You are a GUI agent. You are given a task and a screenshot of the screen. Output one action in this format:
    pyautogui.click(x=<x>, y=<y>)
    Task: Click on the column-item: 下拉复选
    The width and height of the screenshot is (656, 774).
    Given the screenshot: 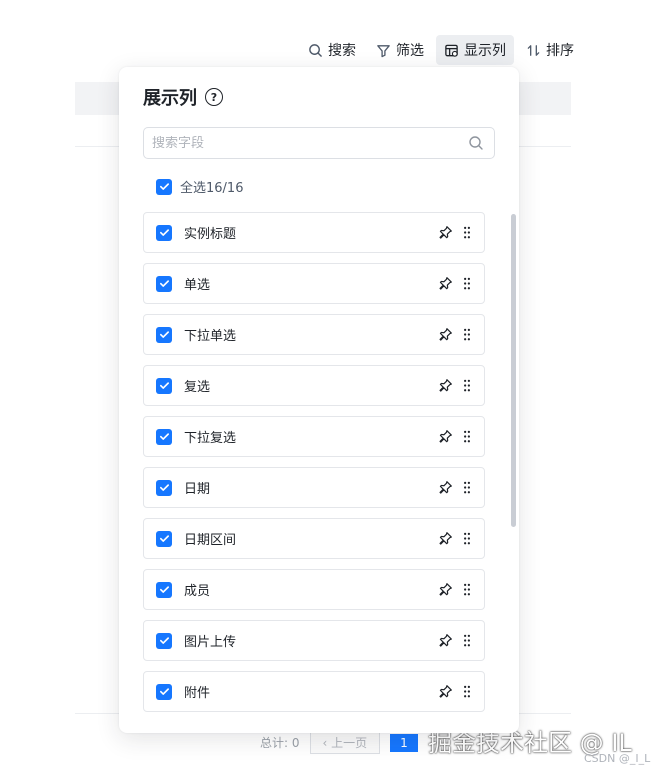 What is the action you would take?
    pyautogui.click(x=314, y=436)
    